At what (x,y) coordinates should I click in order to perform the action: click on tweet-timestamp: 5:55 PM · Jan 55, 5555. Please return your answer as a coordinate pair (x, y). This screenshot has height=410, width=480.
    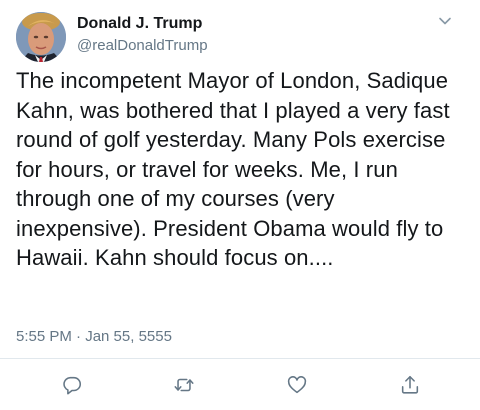
    Looking at the image, I should click on (94, 337).